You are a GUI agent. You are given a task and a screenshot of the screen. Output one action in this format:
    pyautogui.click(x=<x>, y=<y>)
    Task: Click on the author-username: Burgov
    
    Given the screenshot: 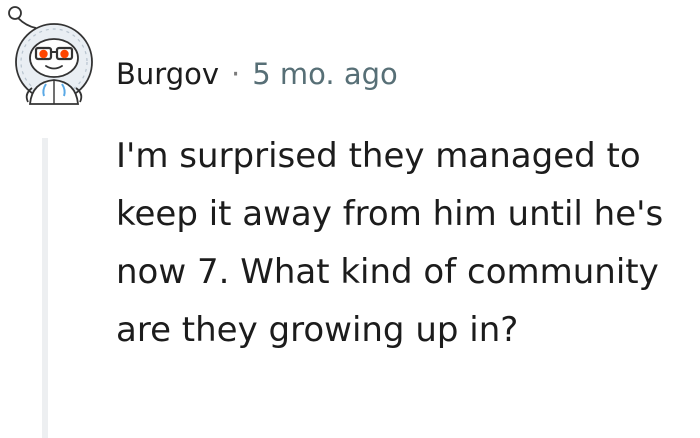 What is the action you would take?
    pyautogui.click(x=167, y=74)
    